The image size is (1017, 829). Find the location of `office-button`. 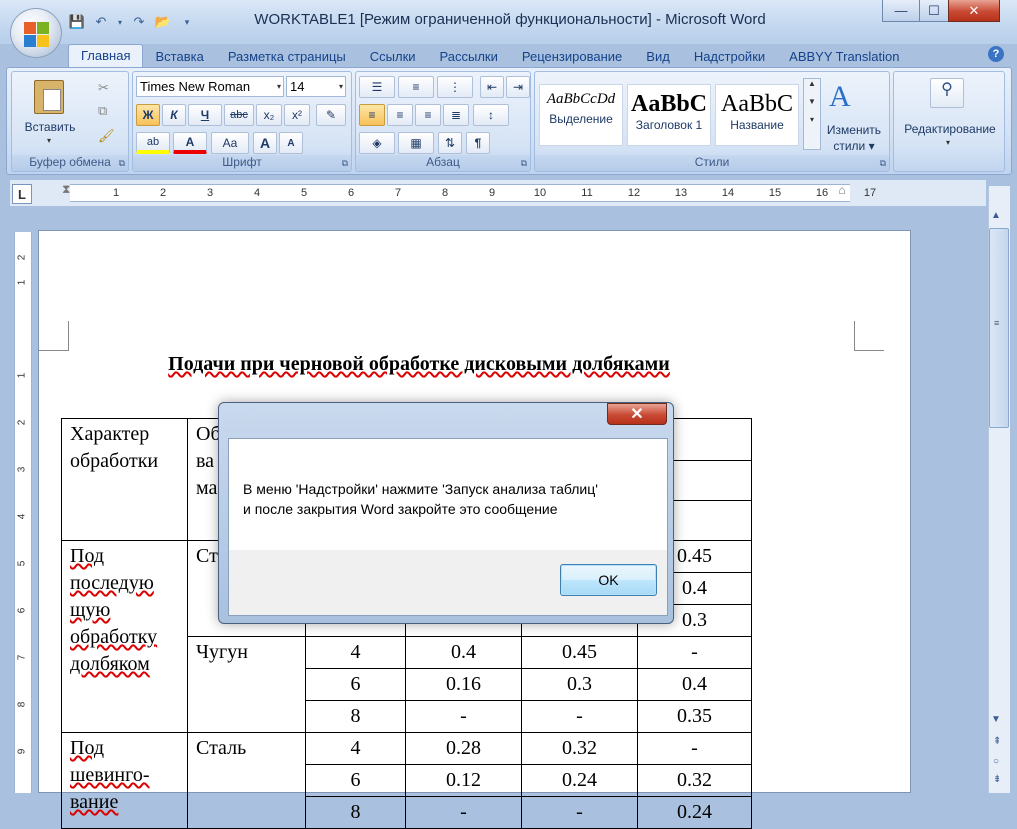

office-button is located at coordinates (36, 33).